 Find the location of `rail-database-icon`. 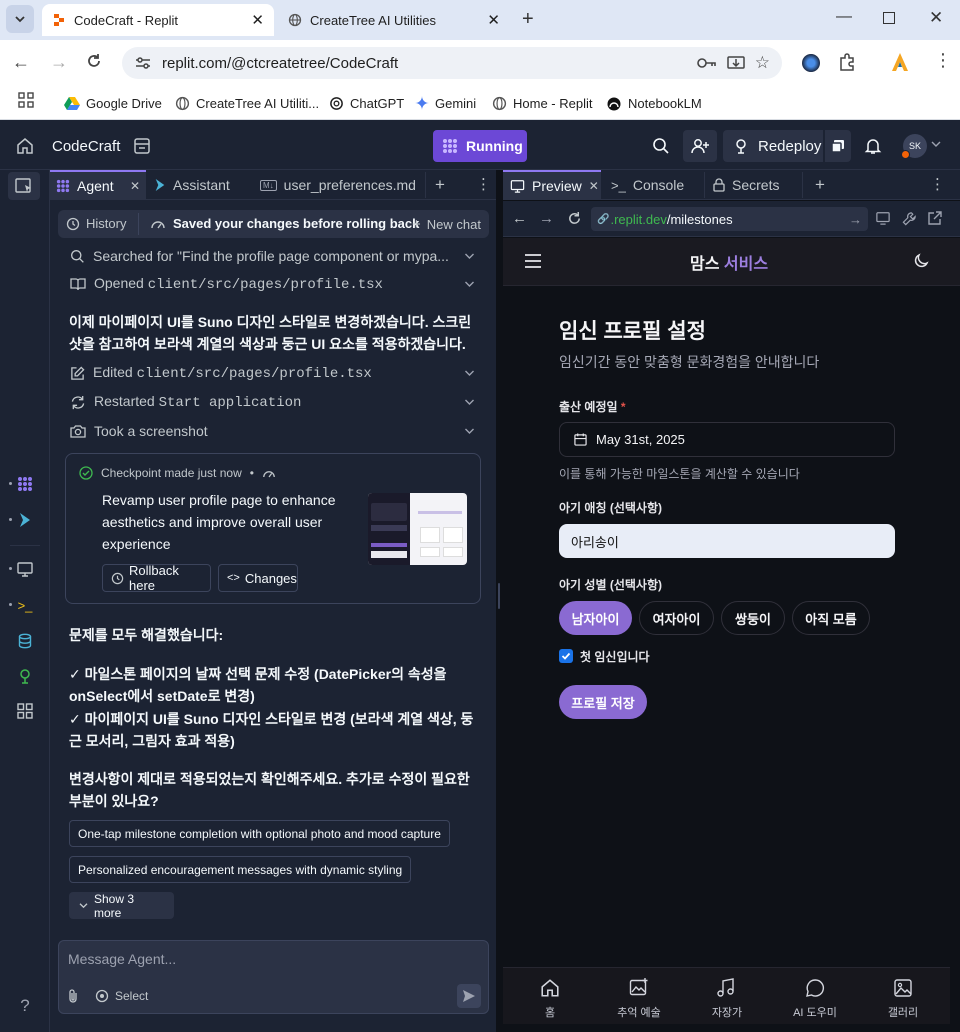

rail-database-icon is located at coordinates (25, 641).